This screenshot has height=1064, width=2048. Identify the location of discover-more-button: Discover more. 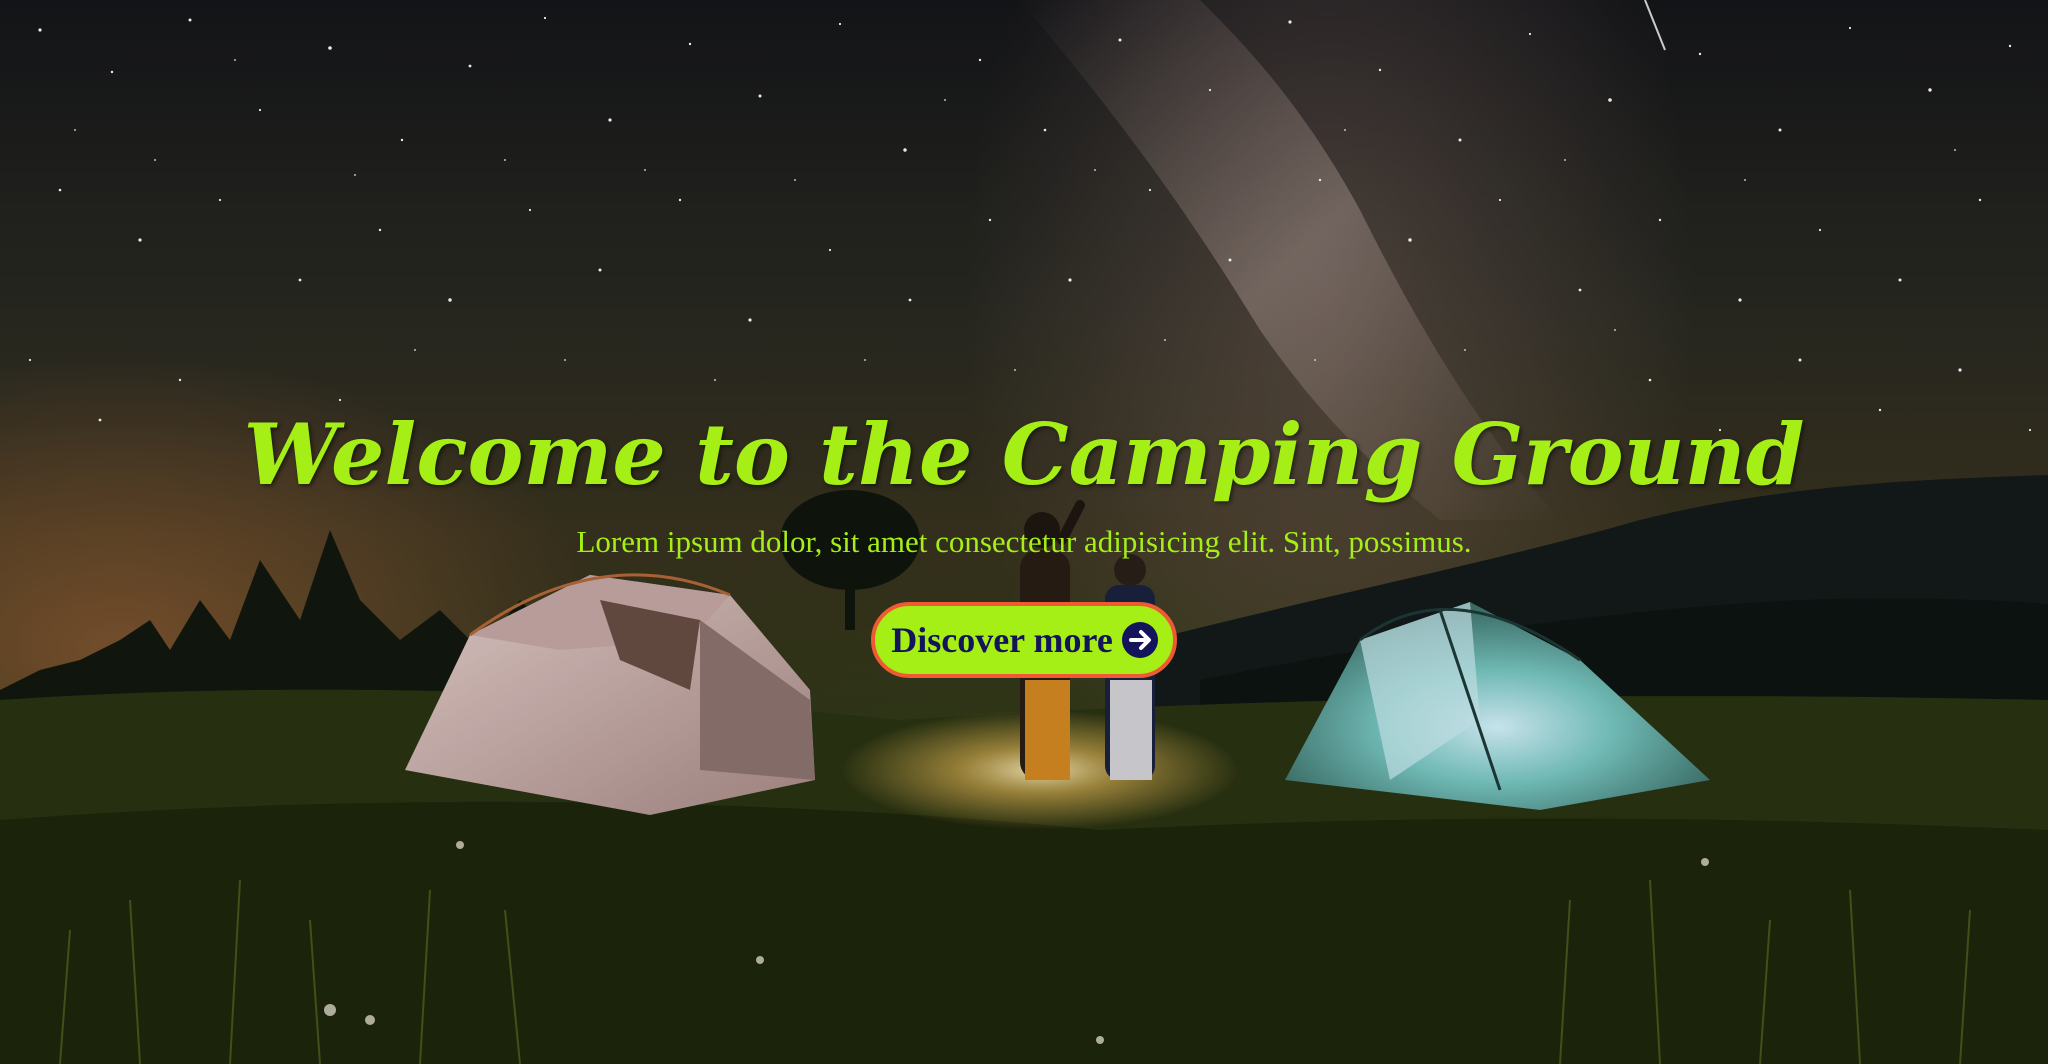
(1024, 640).